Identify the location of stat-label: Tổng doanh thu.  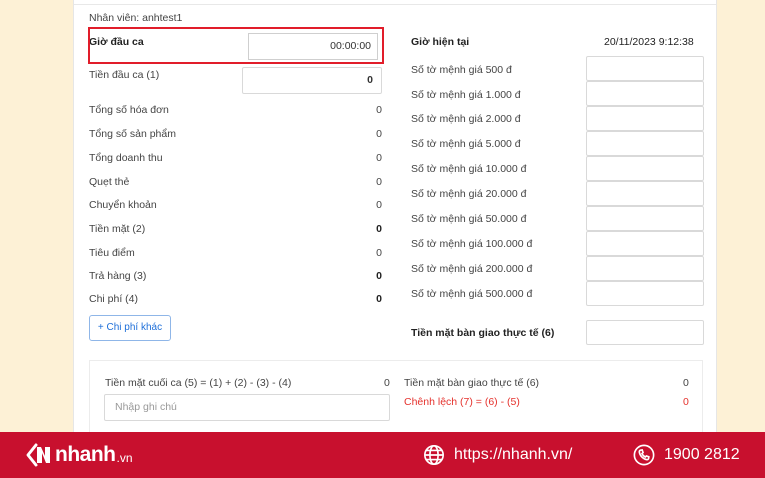
(126, 158).